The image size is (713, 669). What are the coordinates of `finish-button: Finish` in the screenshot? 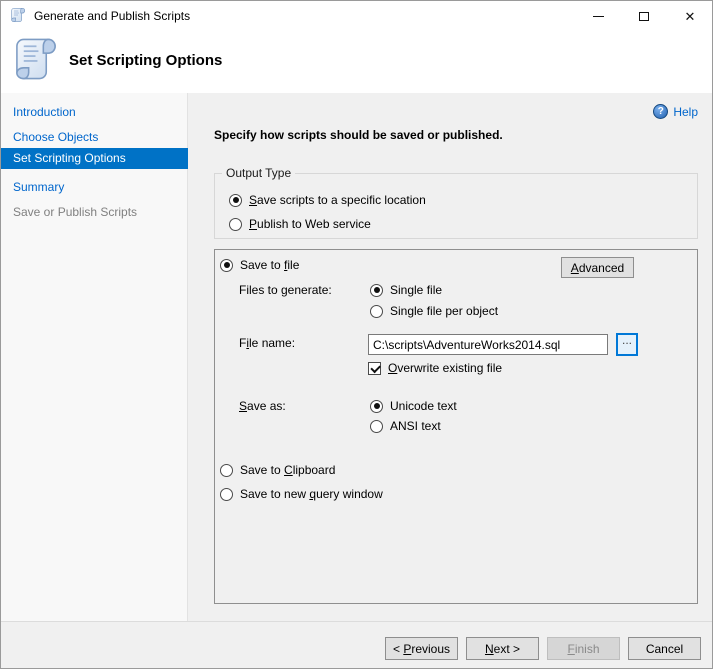 It's located at (583, 648).